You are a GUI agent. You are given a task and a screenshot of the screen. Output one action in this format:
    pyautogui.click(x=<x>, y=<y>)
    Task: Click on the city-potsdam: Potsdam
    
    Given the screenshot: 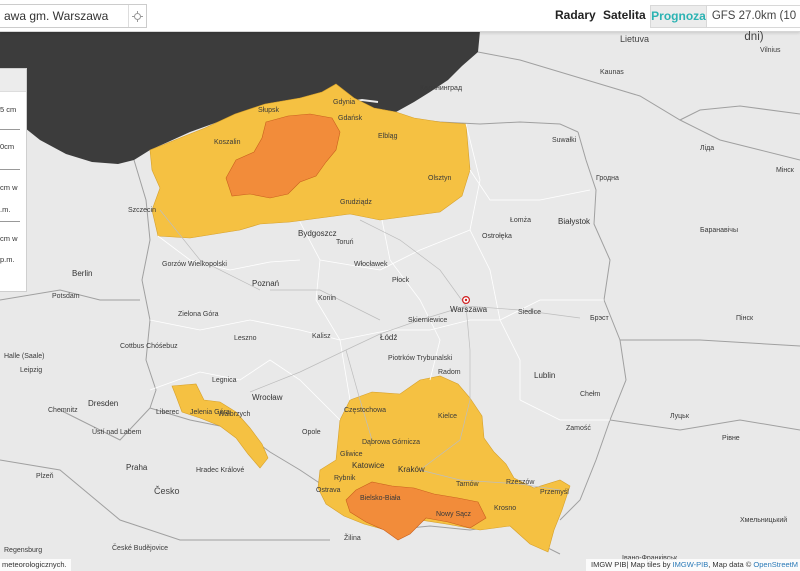 What is the action you would take?
    pyautogui.click(x=66, y=296)
    